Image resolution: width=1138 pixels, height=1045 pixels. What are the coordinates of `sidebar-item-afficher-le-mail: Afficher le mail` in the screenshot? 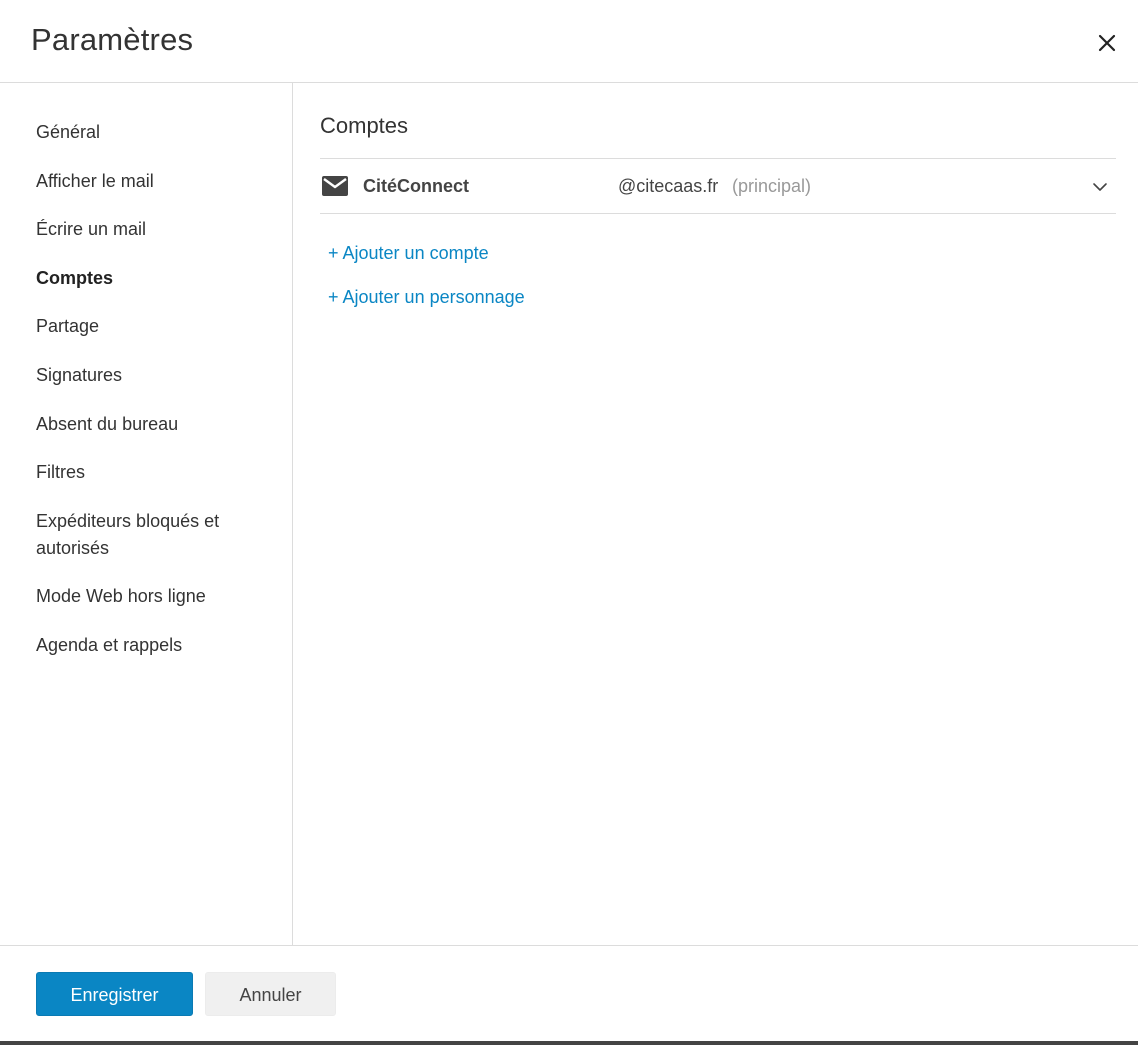 It's located at (151, 181).